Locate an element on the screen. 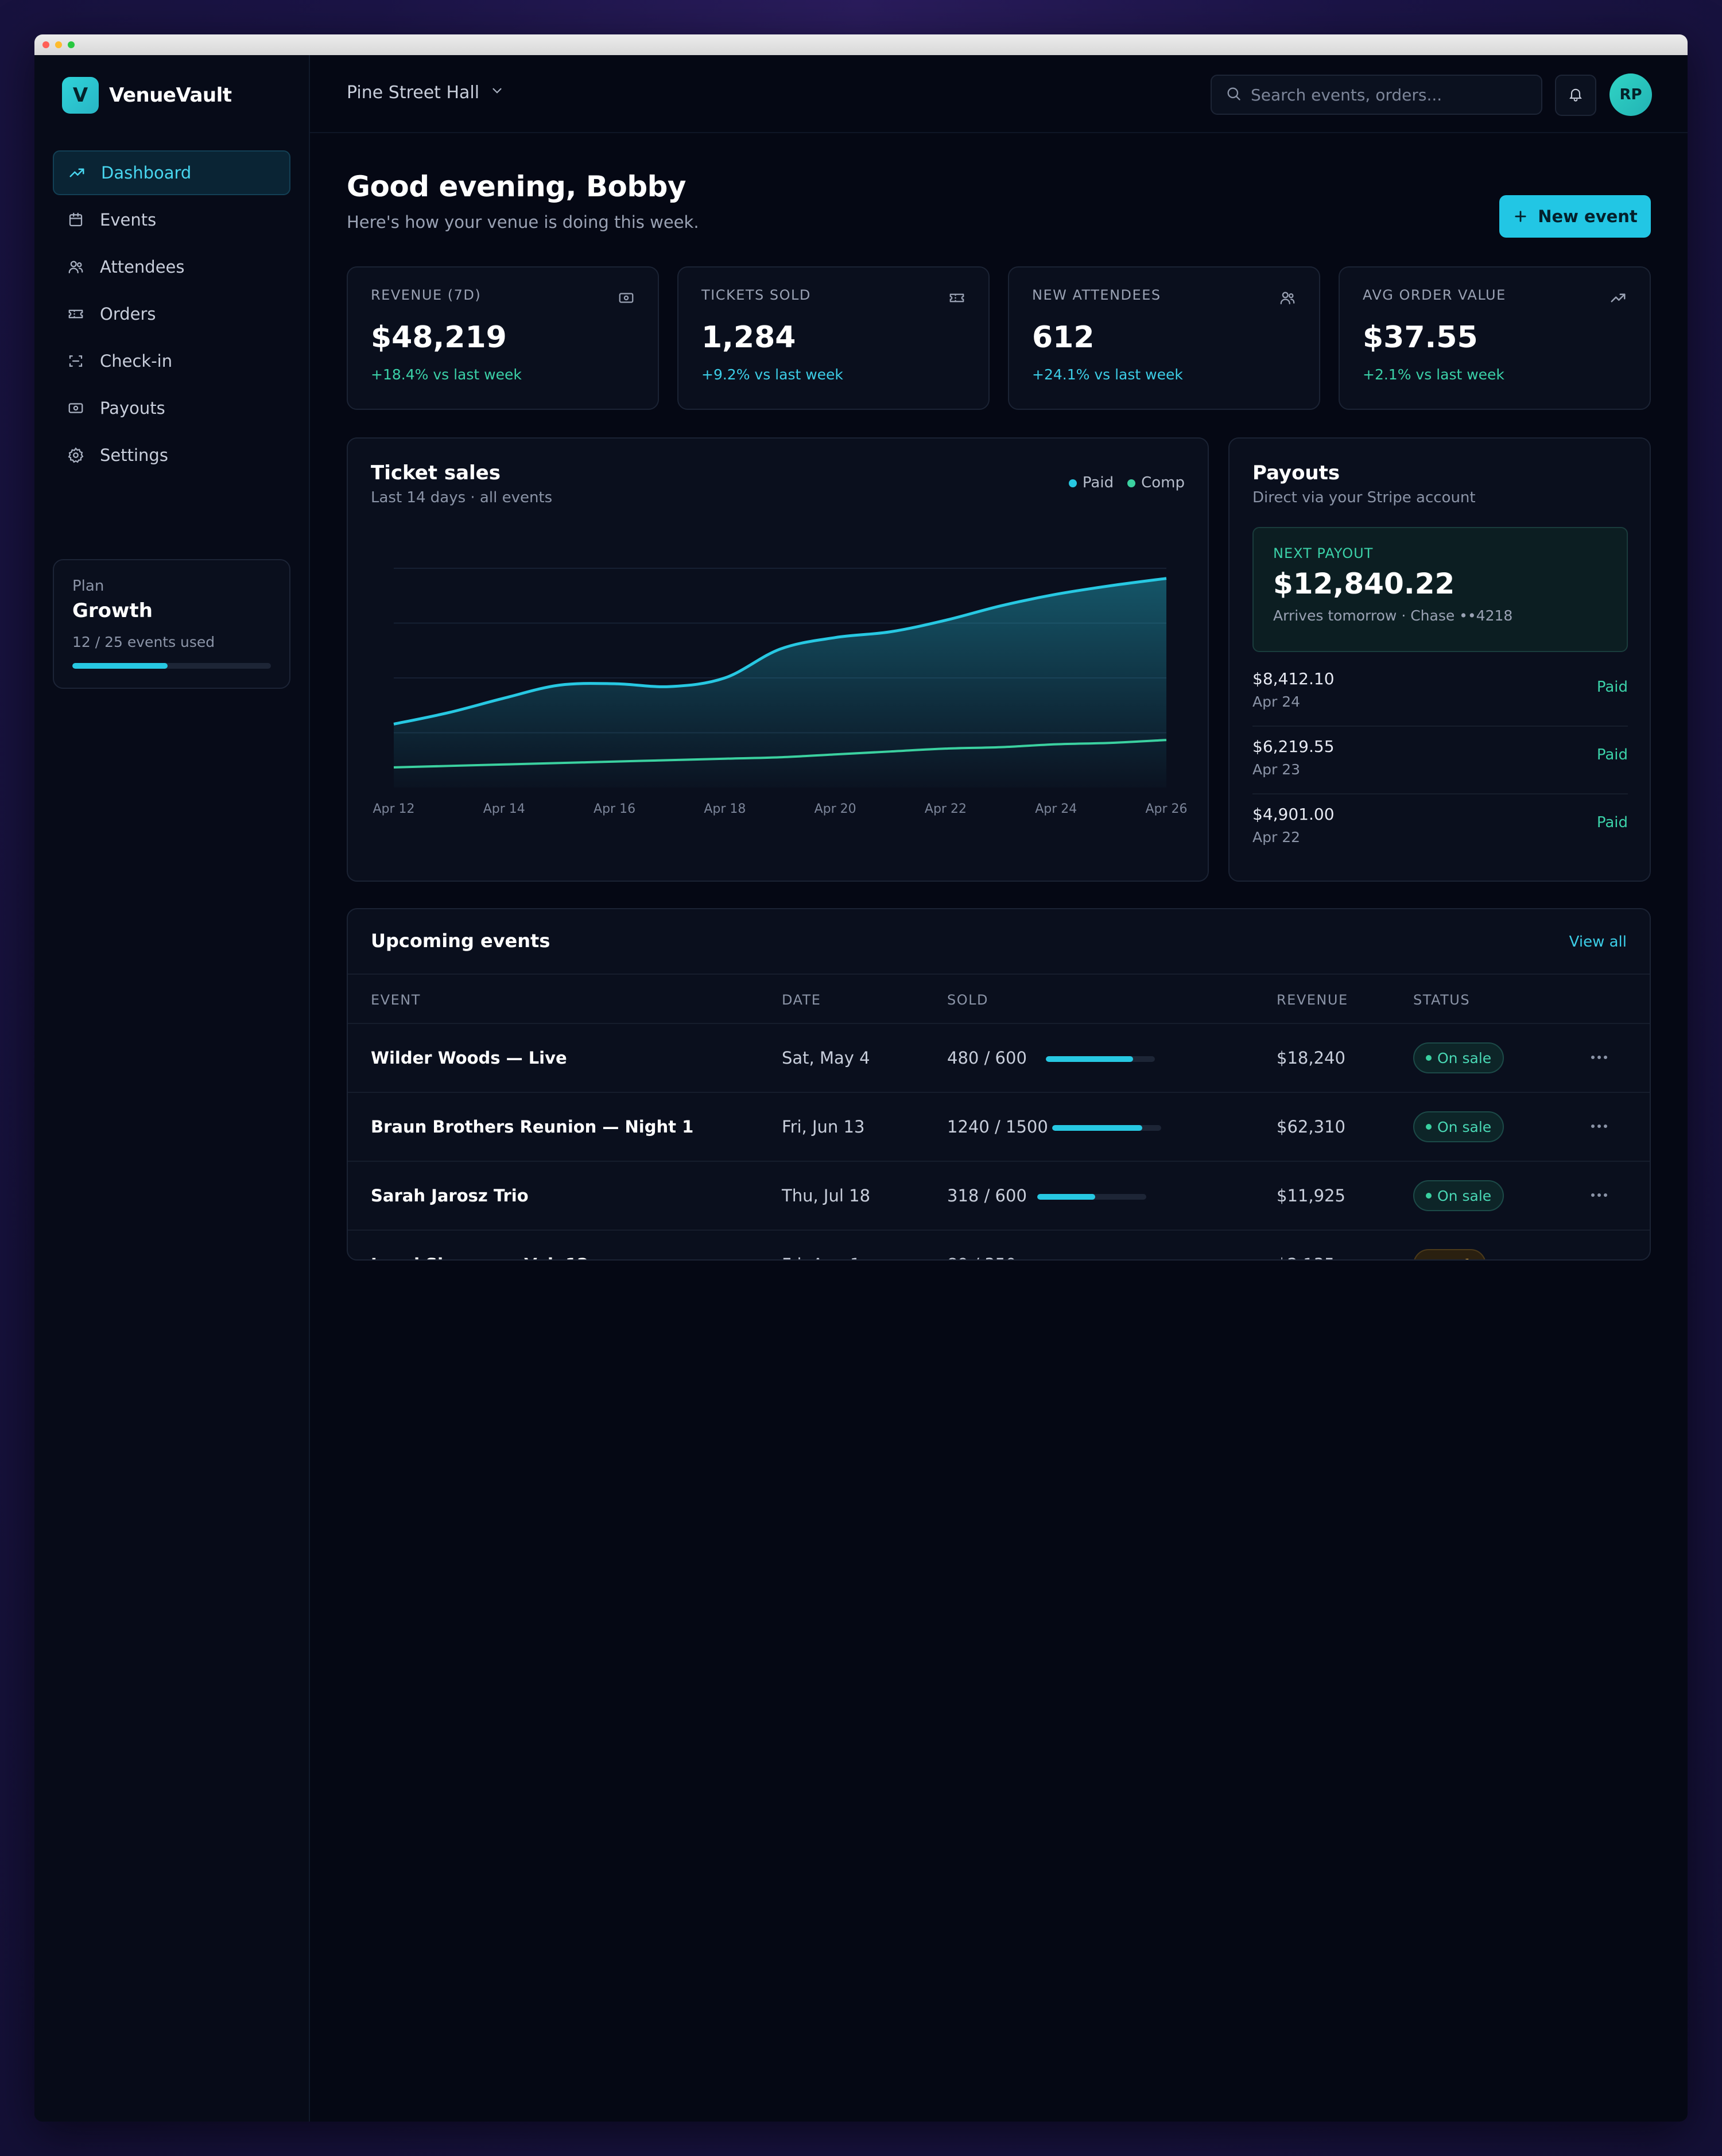 This screenshot has width=1722, height=2156. column-header-status: STATUS is located at coordinates (1441, 1000).